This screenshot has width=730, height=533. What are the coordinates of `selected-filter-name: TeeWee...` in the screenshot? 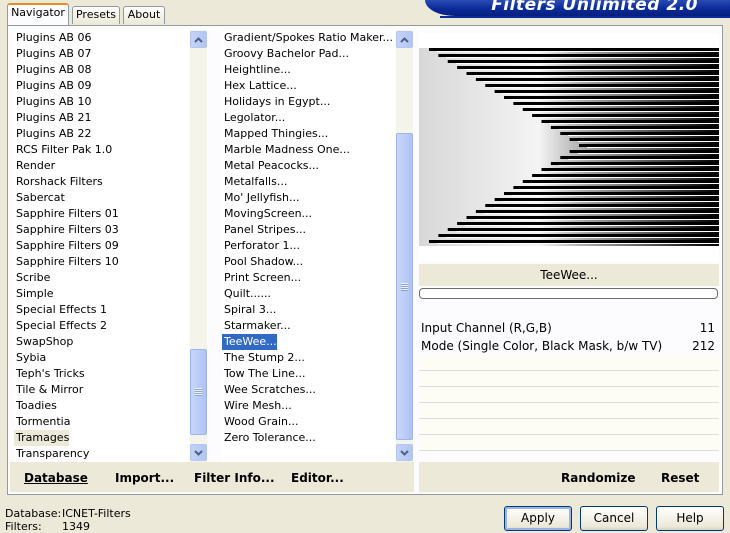 It's located at (569, 275).